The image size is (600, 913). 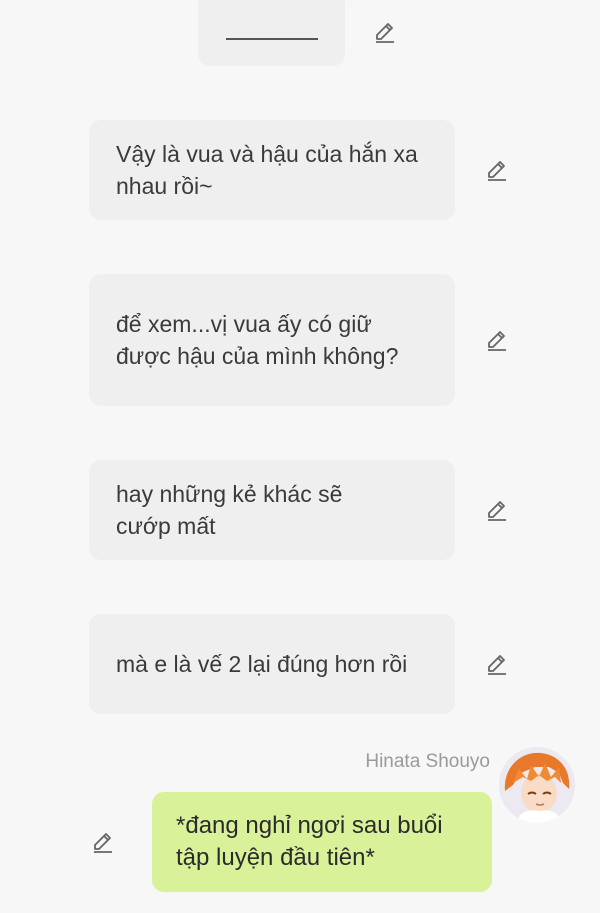 What do you see at coordinates (271, 33) in the screenshot?
I see `message-bubble-partial` at bounding box center [271, 33].